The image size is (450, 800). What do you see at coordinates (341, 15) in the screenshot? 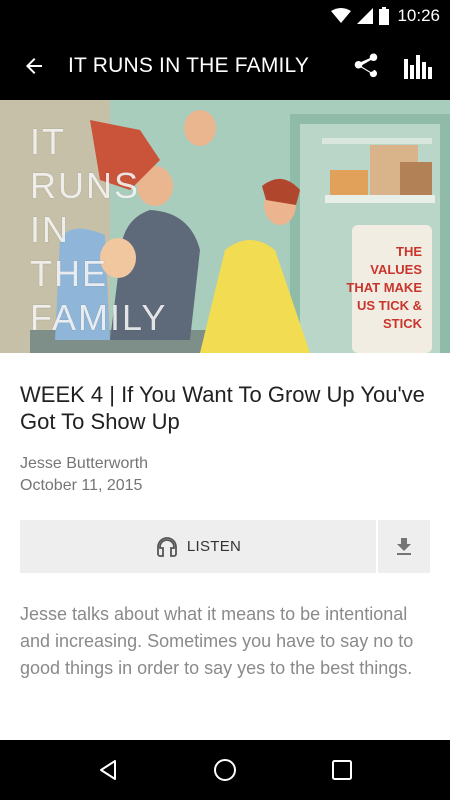
I see `wifi-icon` at bounding box center [341, 15].